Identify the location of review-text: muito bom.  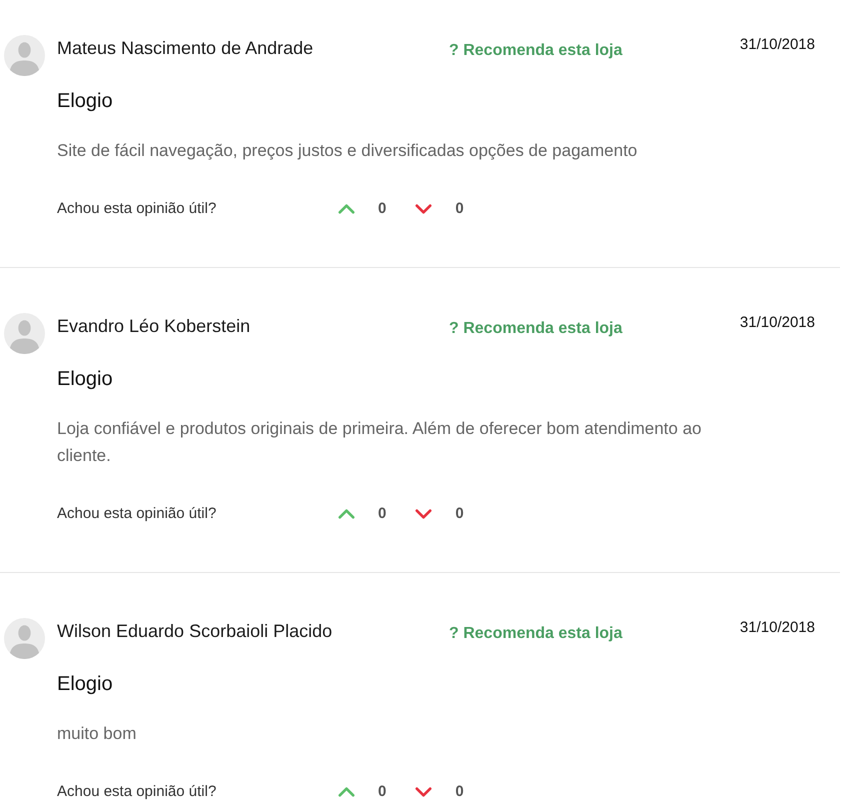
(96, 734).